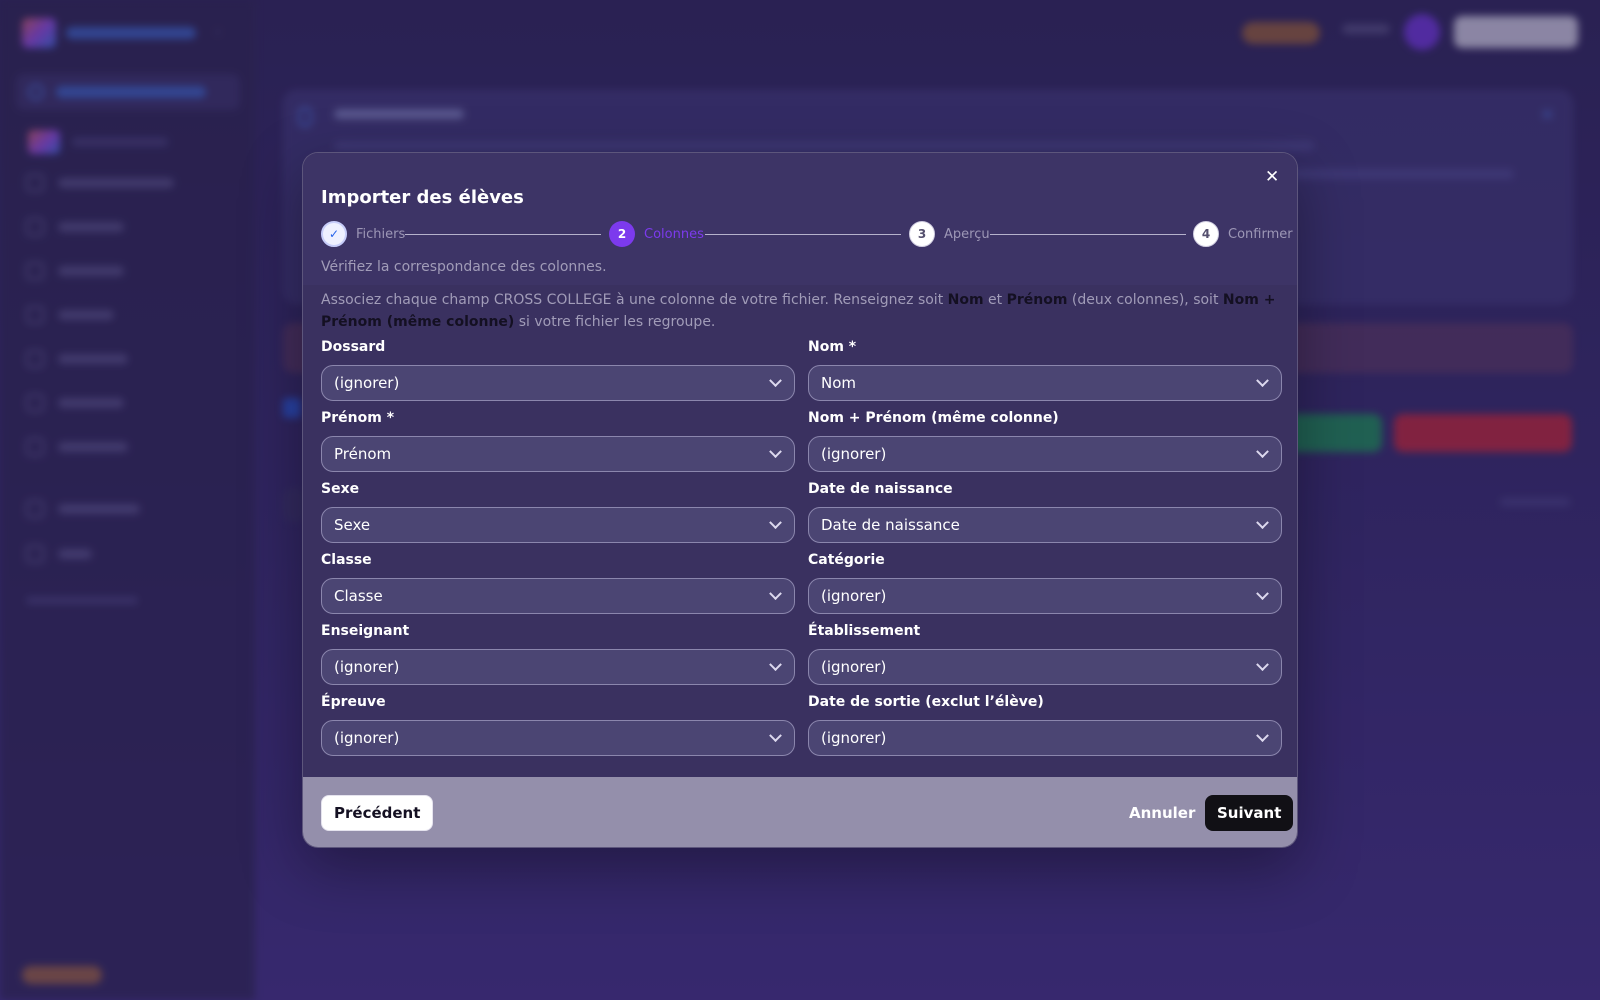 This screenshot has width=1600, height=1000. I want to click on modal-footer: Précédent Annuler Suivant, so click(800, 812).